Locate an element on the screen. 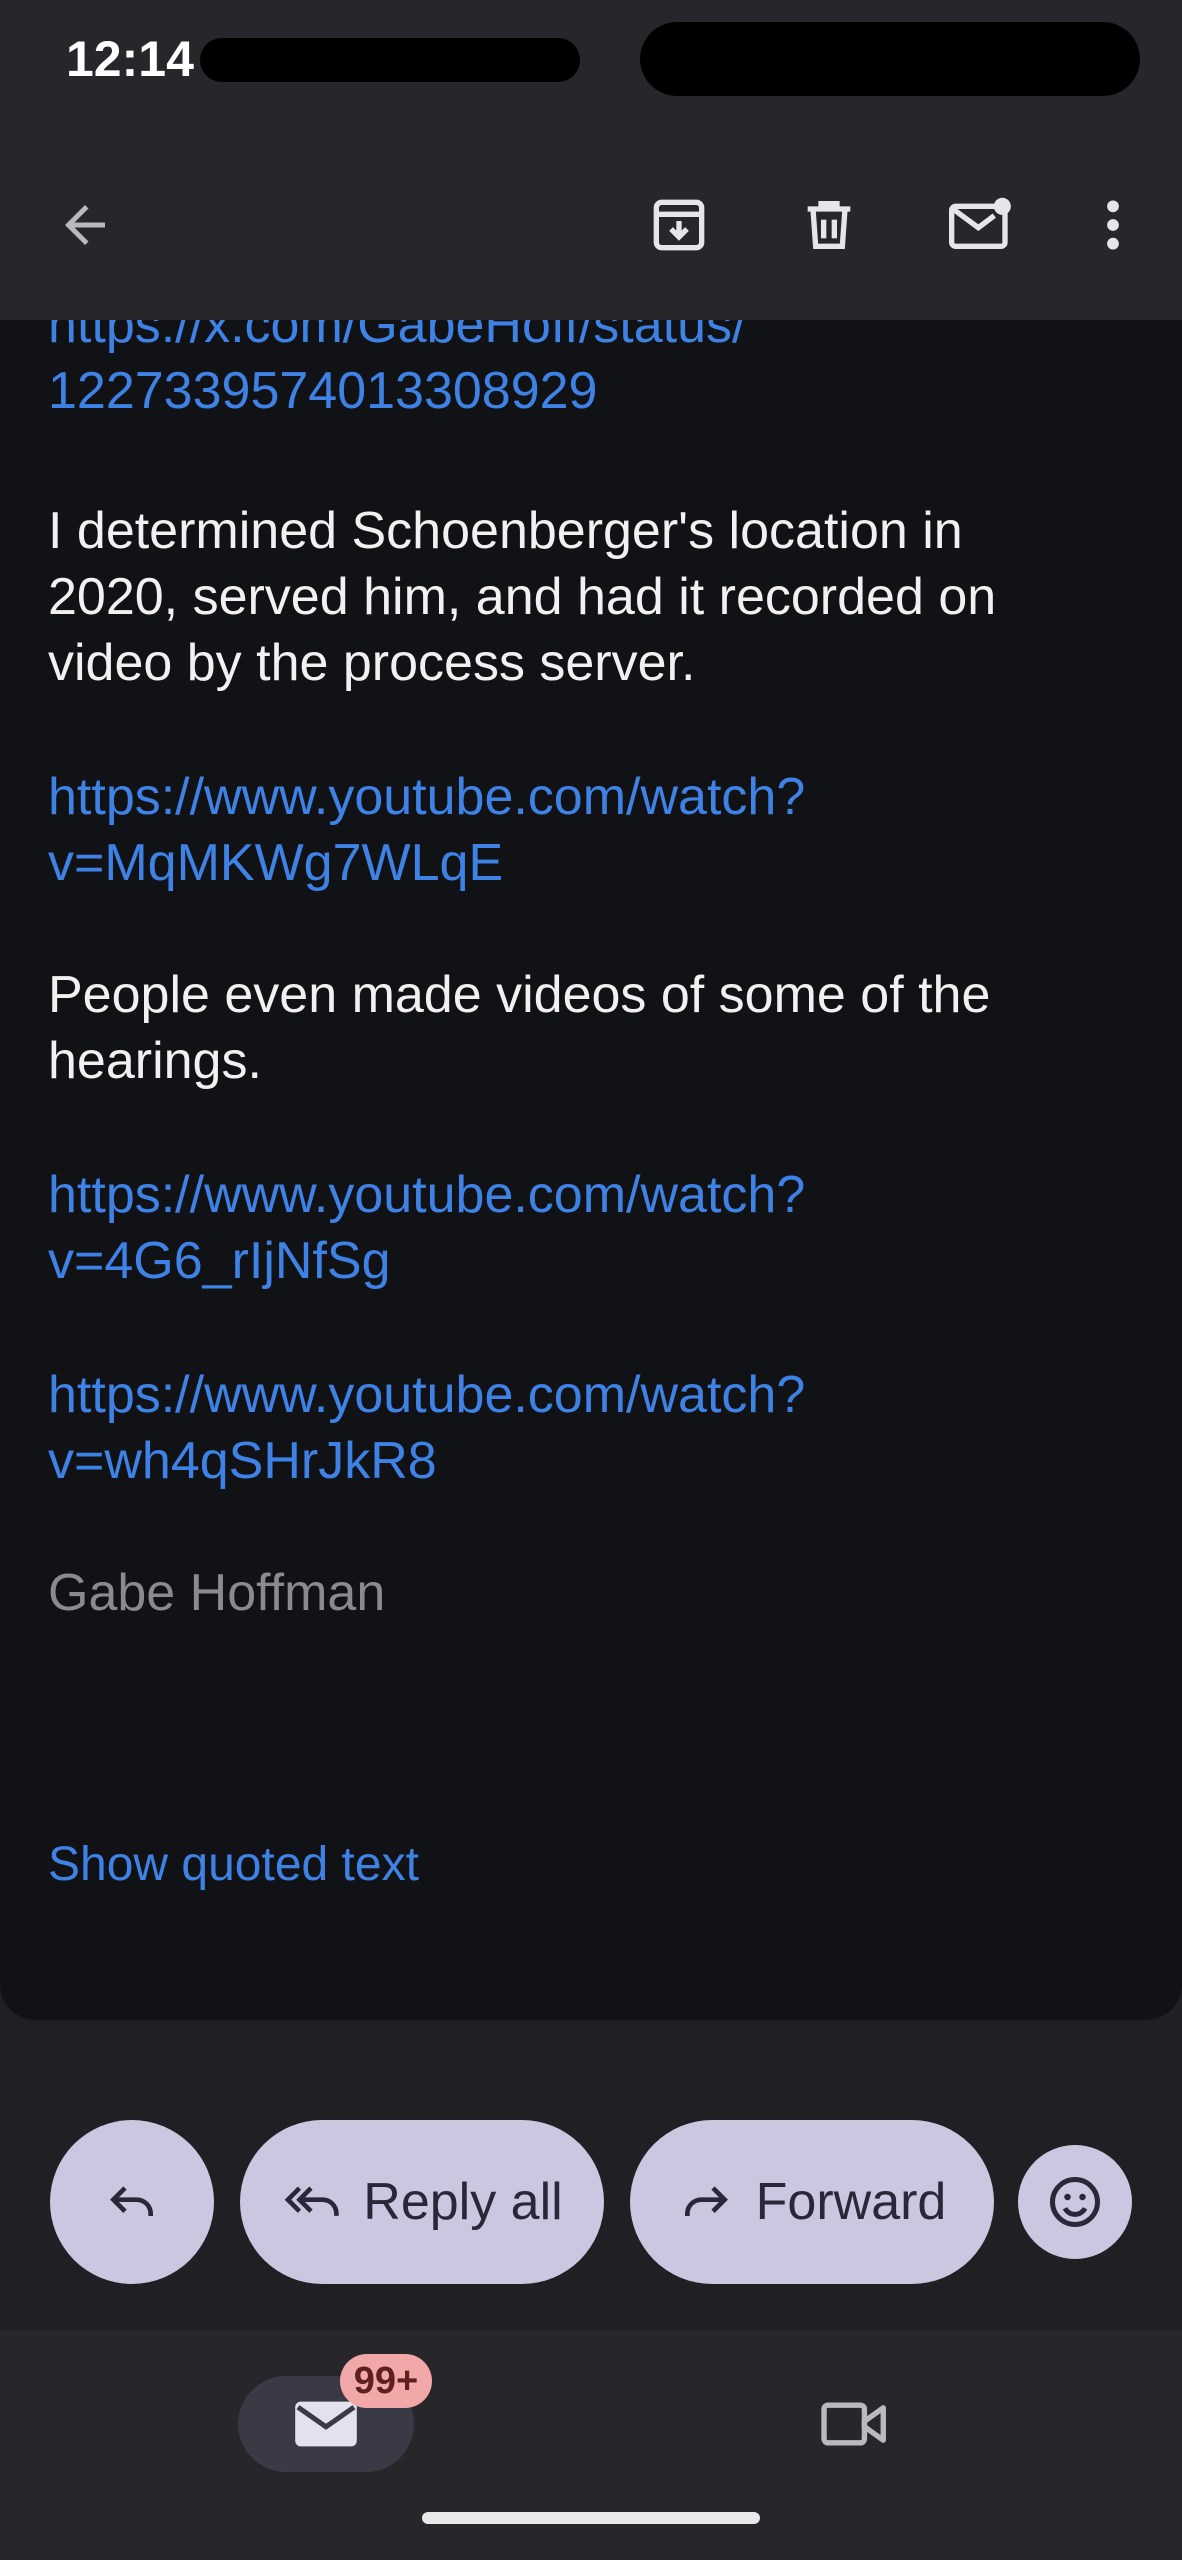 Image resolution: width=1182 pixels, height=2560 pixels. more-vert-icon is located at coordinates (1113, 225).